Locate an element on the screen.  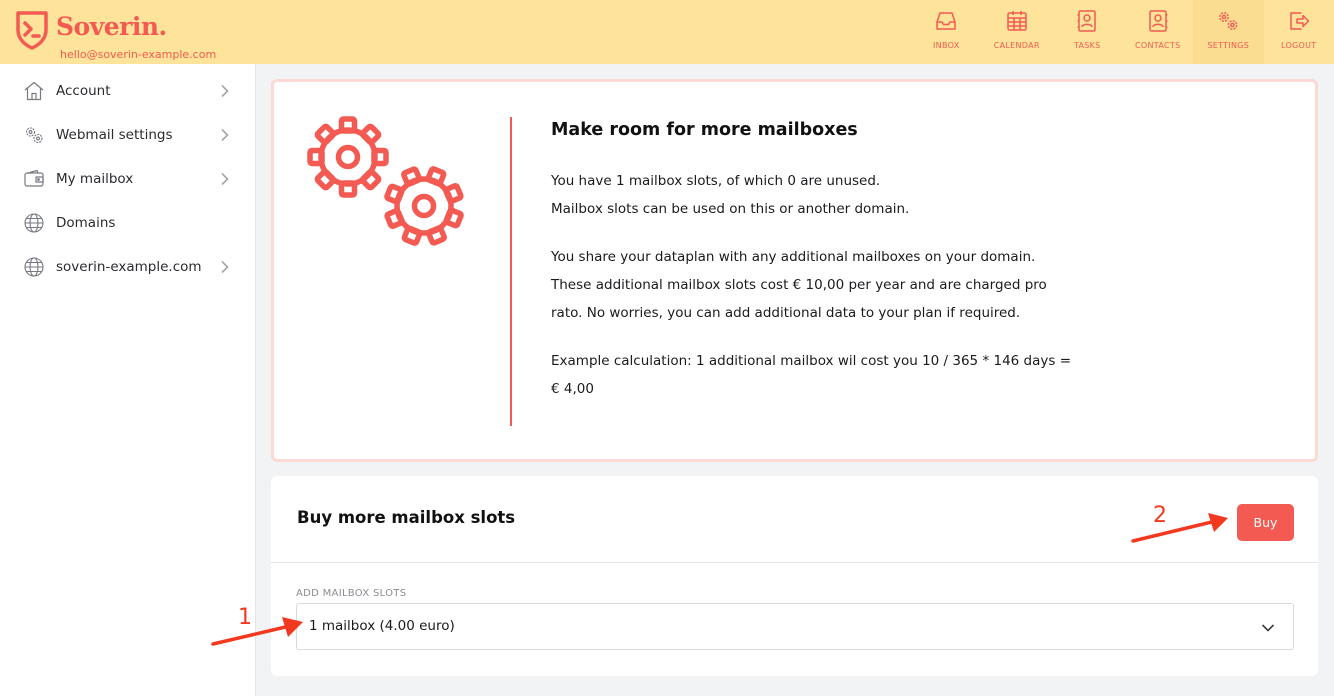
brand-logo: Soverin. hello@soverin-example.com is located at coordinates (115, 35).